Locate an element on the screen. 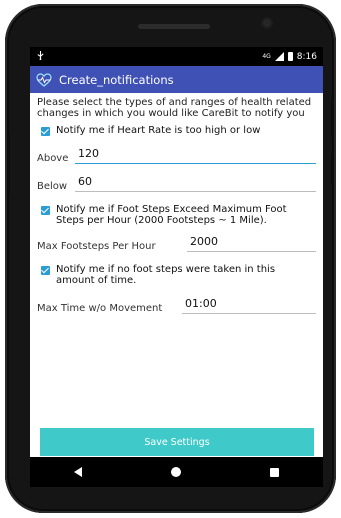 This screenshot has height=518, width=341. heart-rate-checkbox is located at coordinates (45, 131).